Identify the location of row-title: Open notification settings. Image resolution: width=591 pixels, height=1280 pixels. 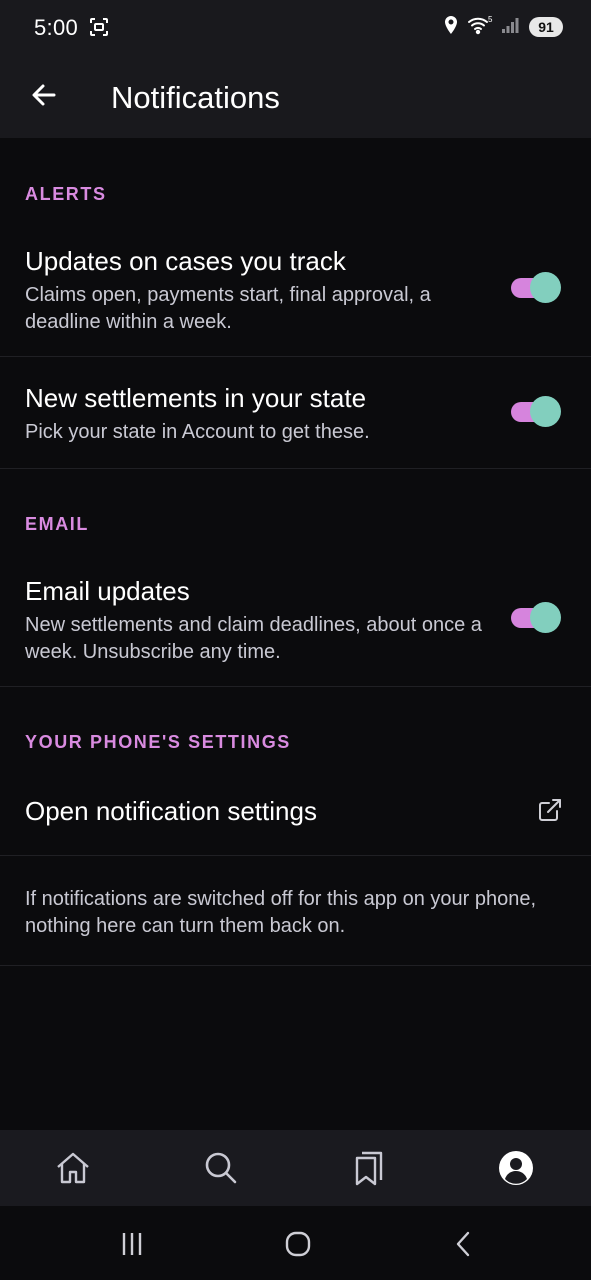
(171, 811).